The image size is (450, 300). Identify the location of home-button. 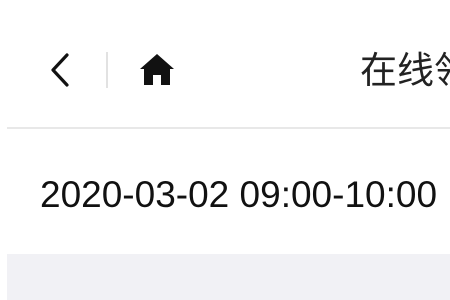
(157, 69).